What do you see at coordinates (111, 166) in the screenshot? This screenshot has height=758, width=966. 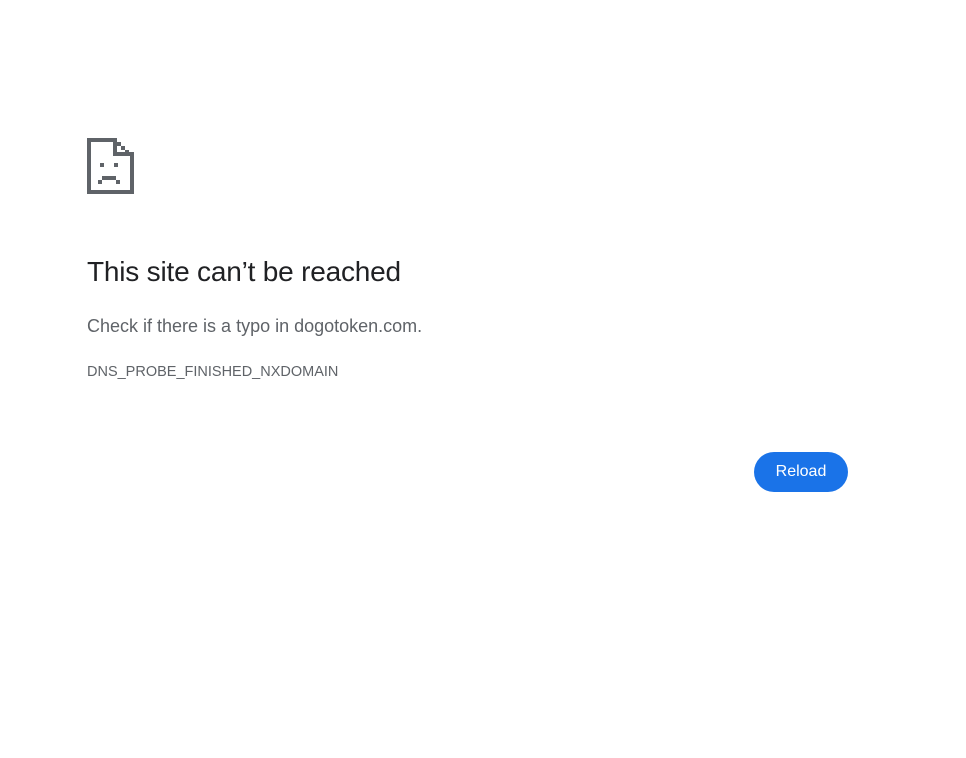 I see `sad-document-icon` at bounding box center [111, 166].